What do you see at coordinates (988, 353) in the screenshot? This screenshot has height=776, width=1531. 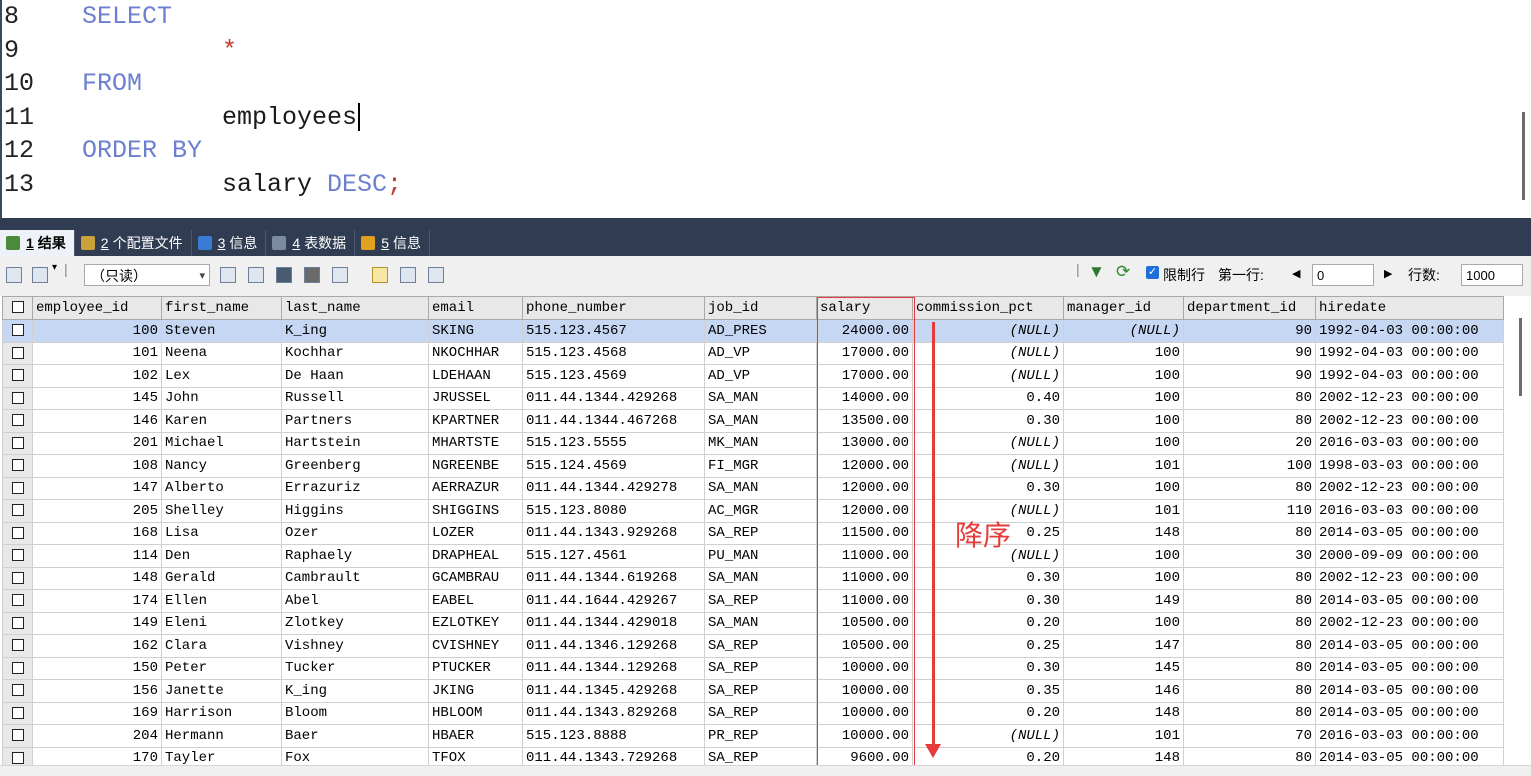 I see `cell-commission-pct: (NULL)` at bounding box center [988, 353].